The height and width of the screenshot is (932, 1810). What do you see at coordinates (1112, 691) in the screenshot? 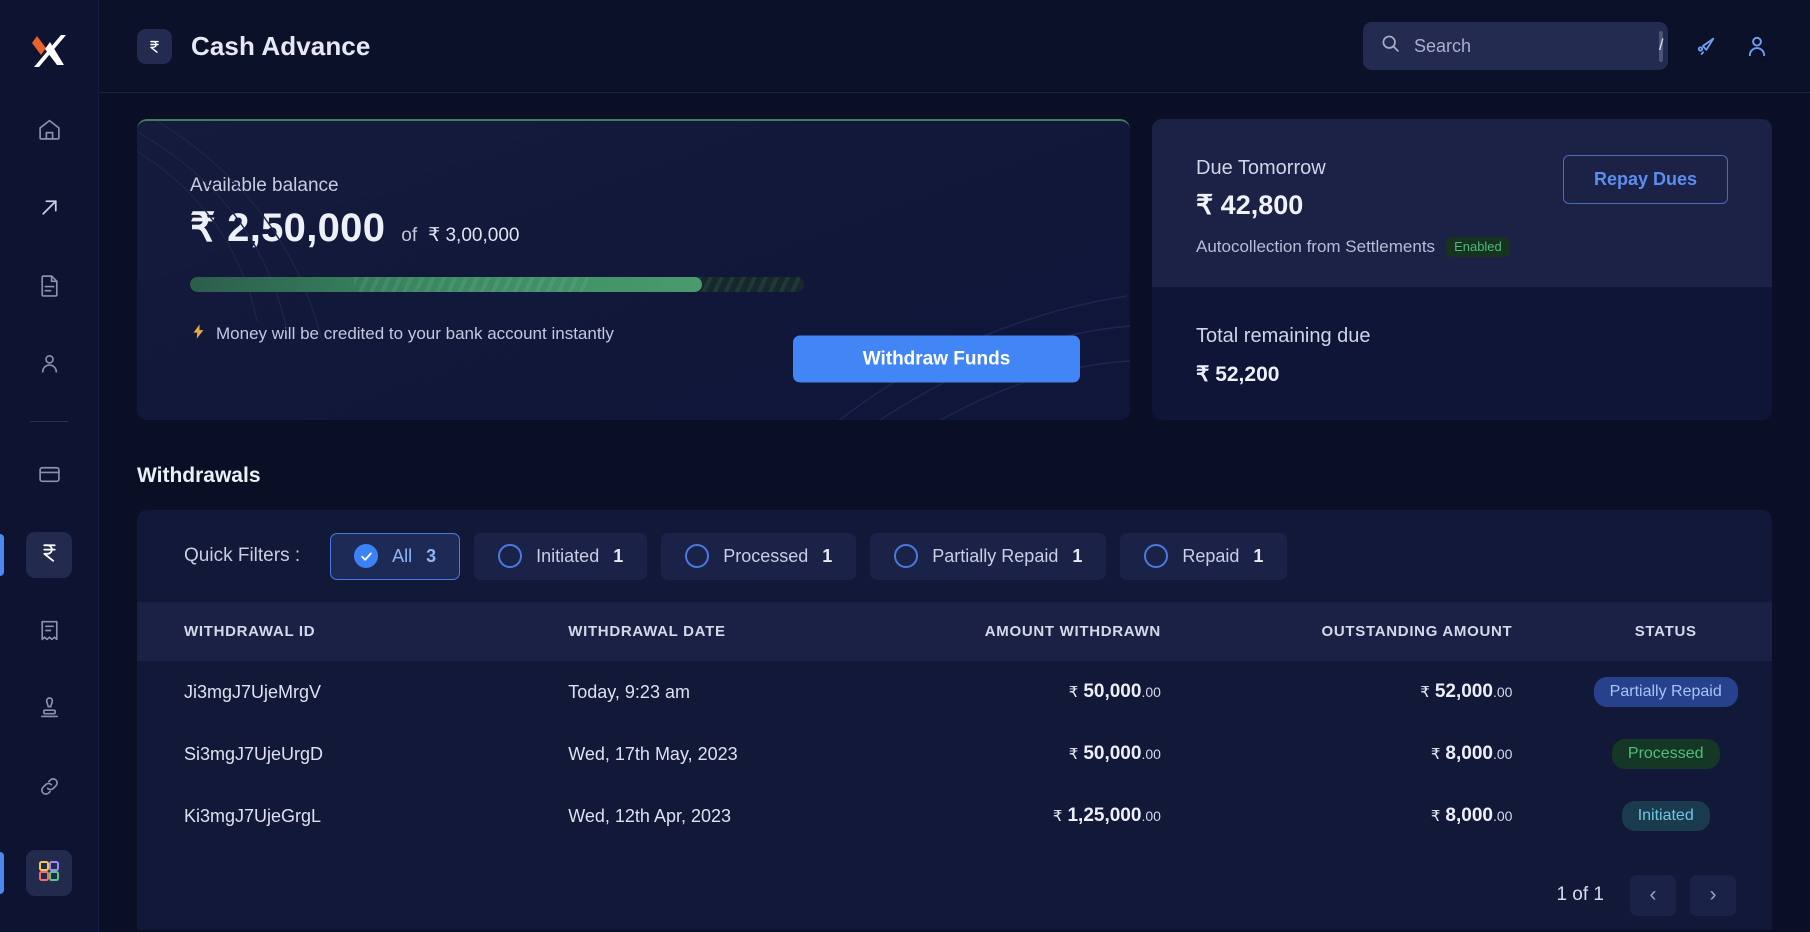
I see `amount-value: 50,000` at bounding box center [1112, 691].